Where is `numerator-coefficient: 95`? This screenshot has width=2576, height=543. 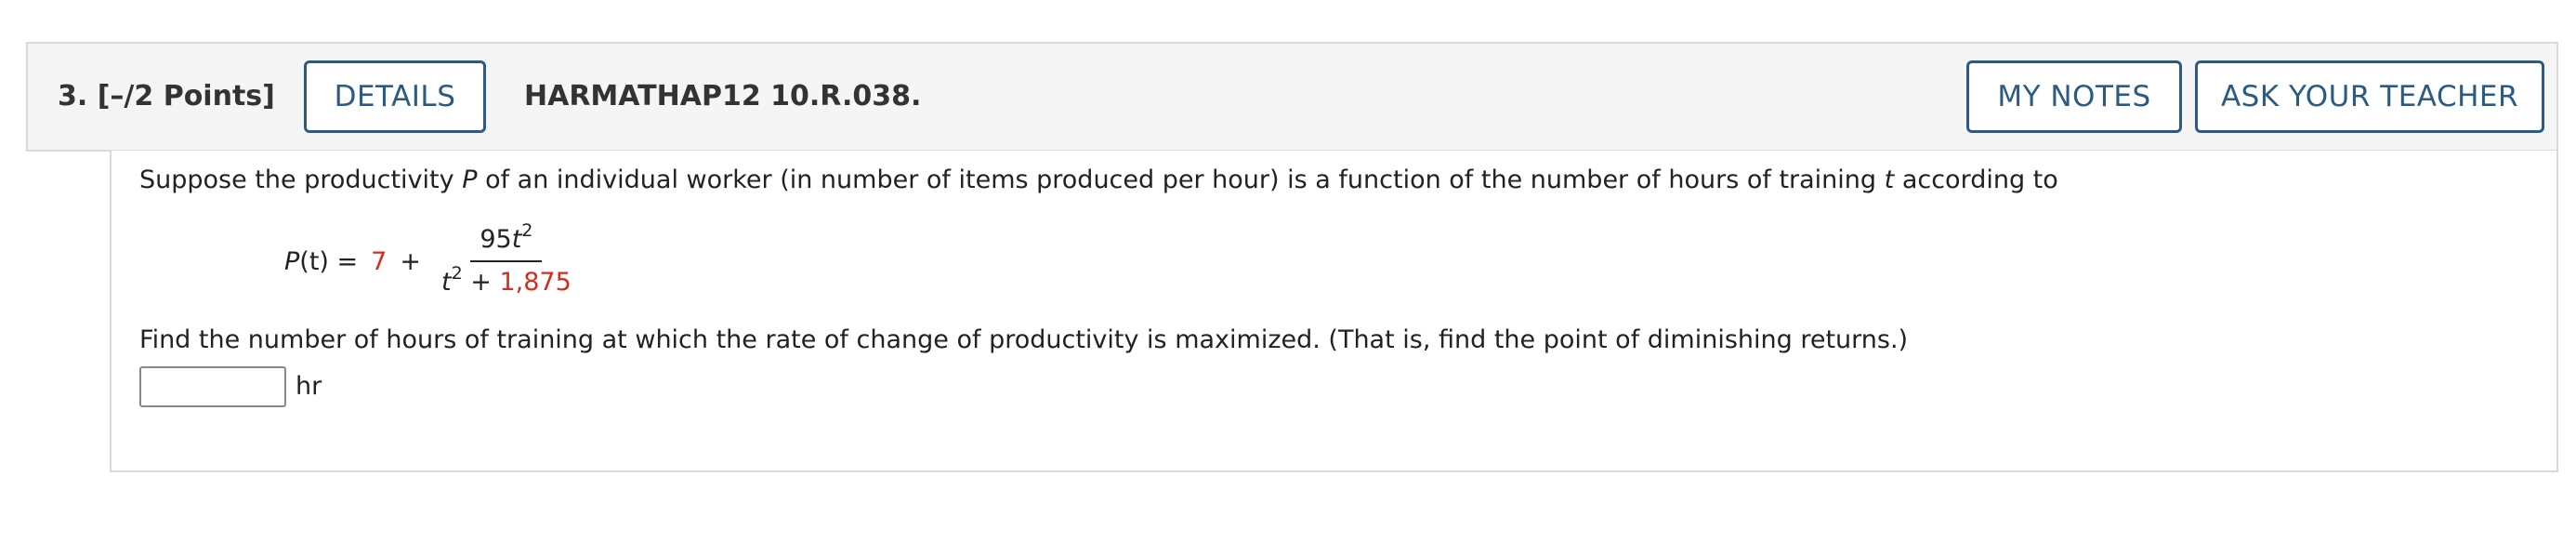 numerator-coefficient: 95 is located at coordinates (496, 239).